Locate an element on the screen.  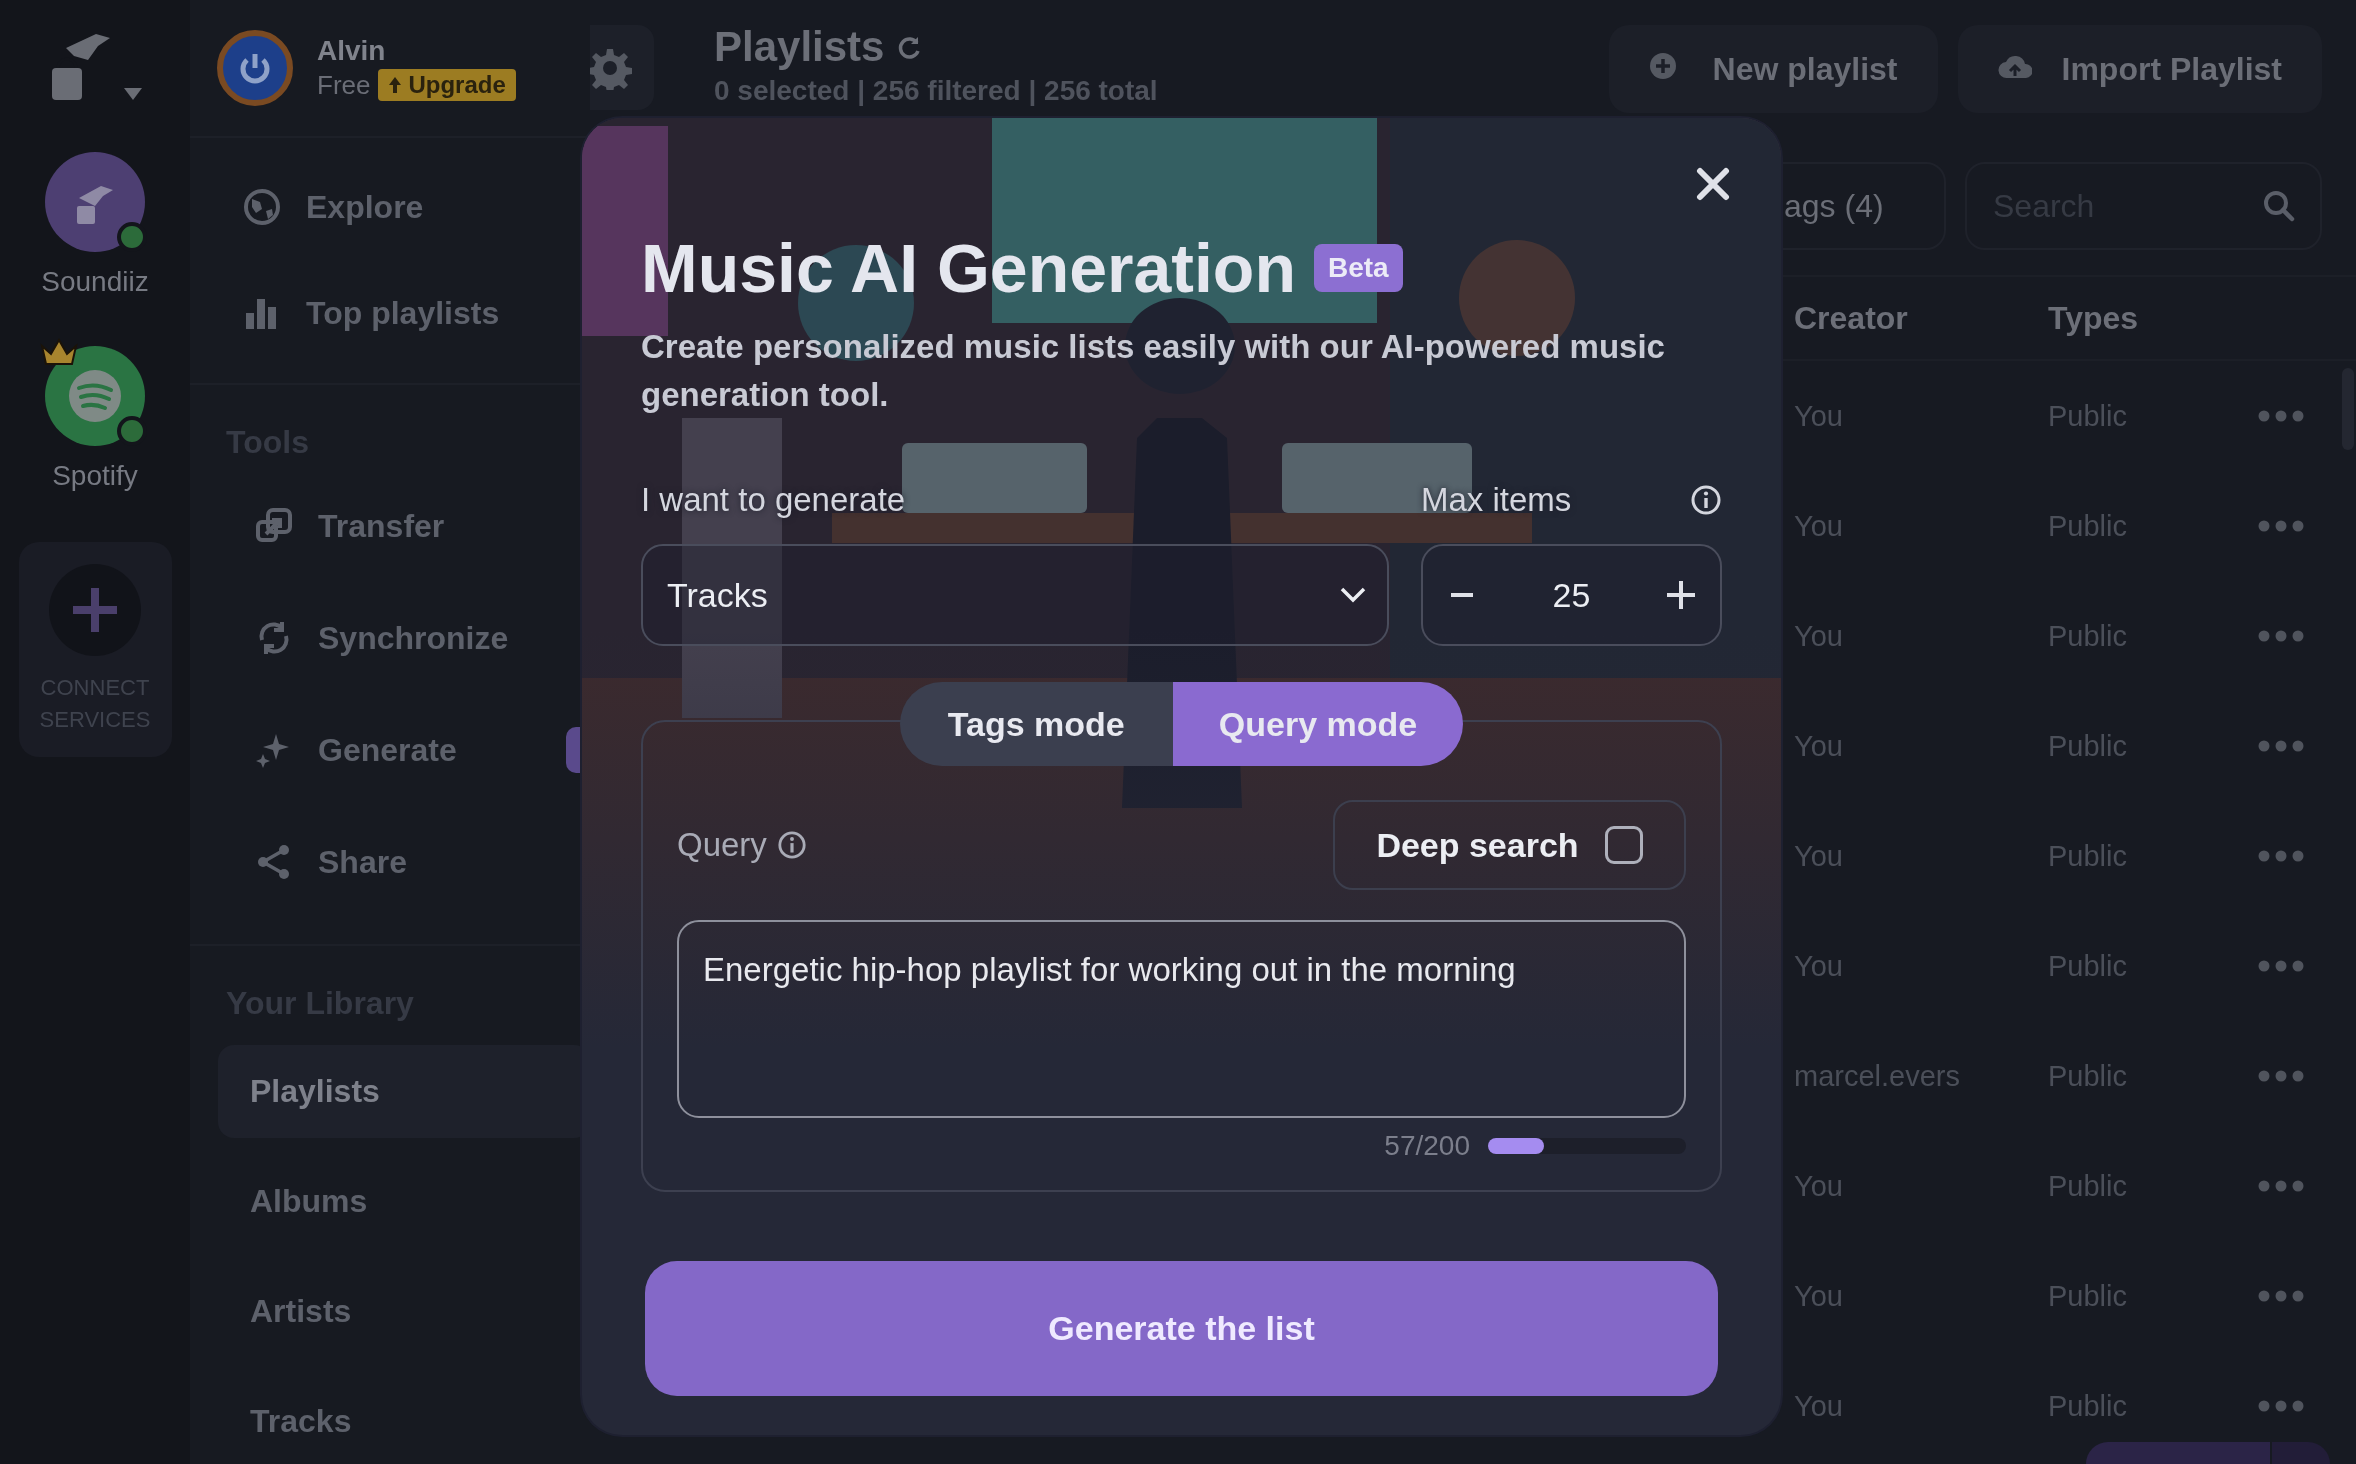
max-items-value: 25 is located at coordinates (1571, 595).